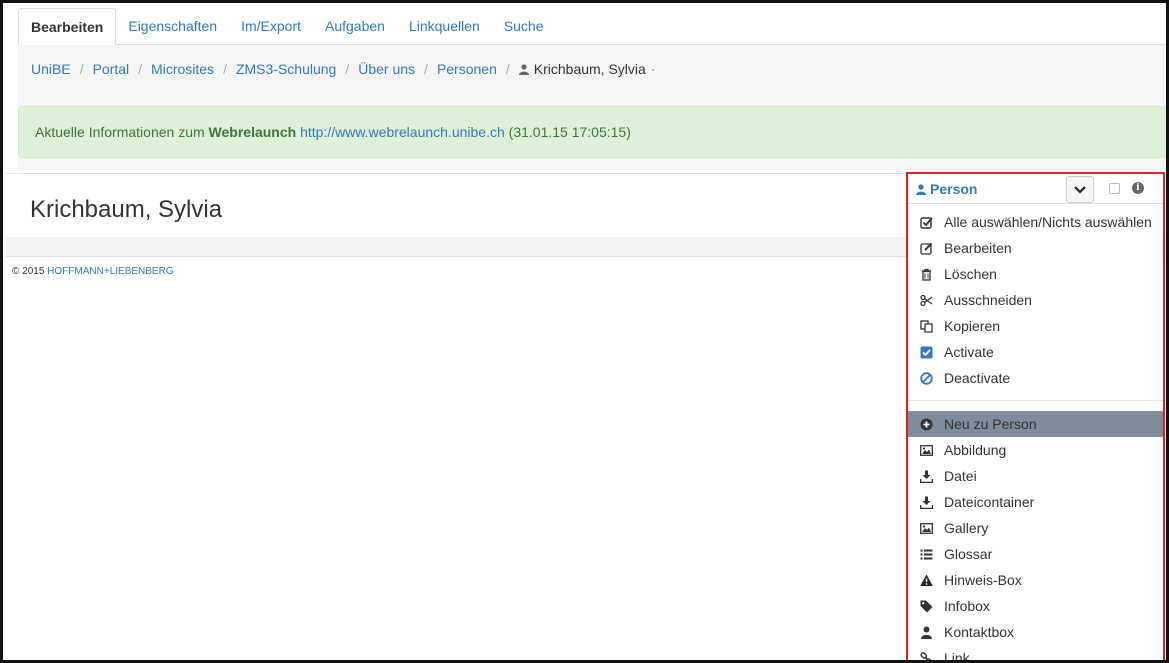 This screenshot has width=1169, height=663. I want to click on alert-prefix: Aktuelle Informationen zum, so click(122, 132).